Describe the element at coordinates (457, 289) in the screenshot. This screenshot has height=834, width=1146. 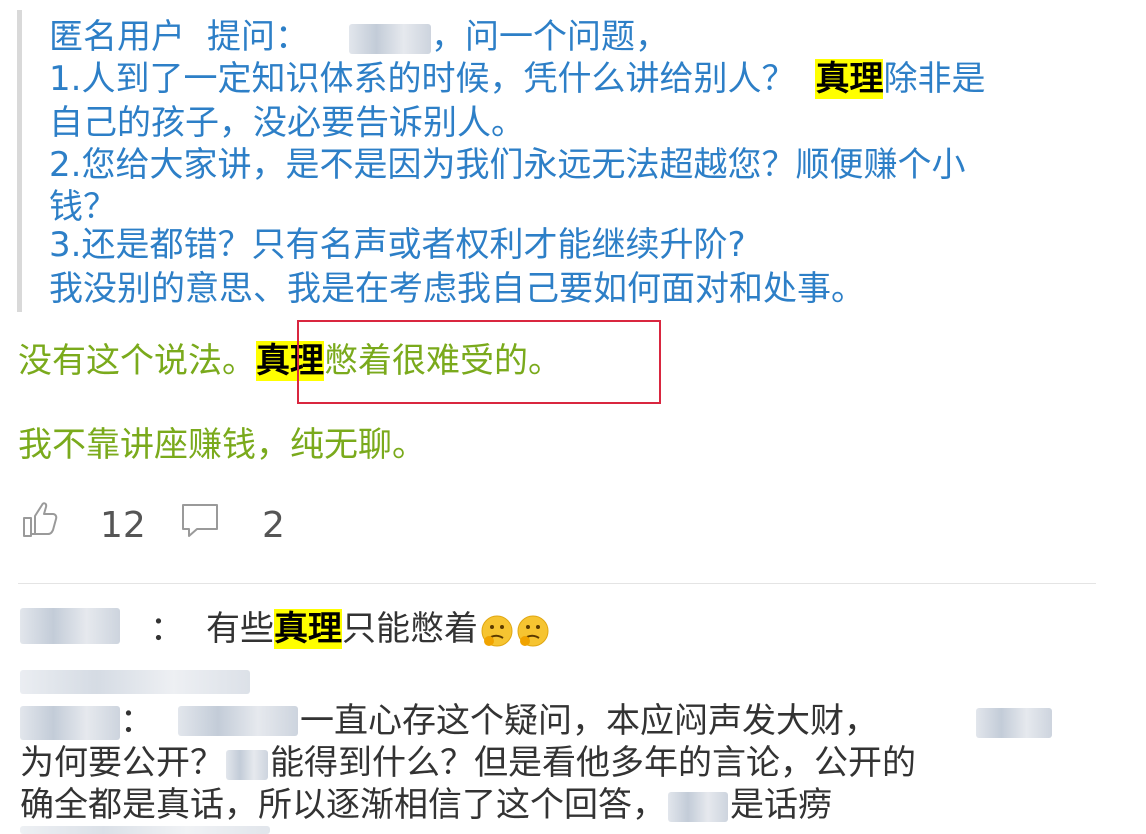
I see `question-line-6: 我没别的意思、我是在考虑我自己要如何面对和处事。` at that location.